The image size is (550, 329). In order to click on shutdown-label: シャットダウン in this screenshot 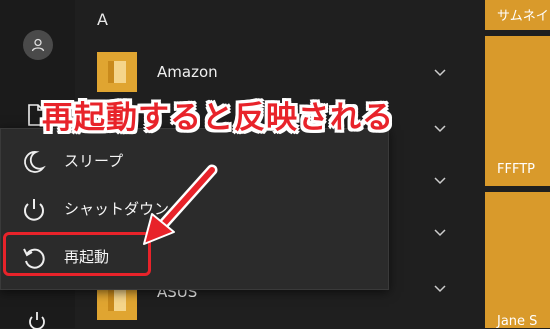, I will do `click(117, 209)`.